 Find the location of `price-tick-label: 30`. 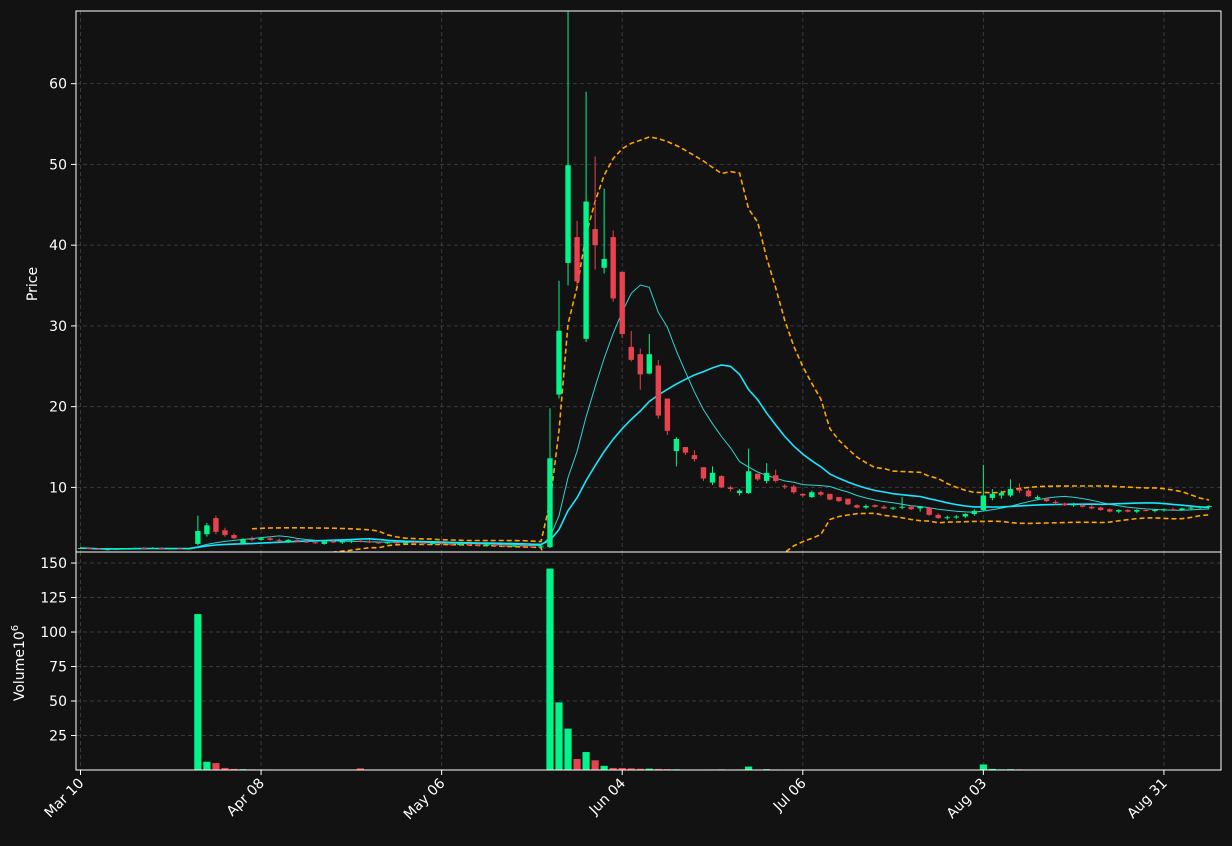

price-tick-label: 30 is located at coordinates (58, 327).